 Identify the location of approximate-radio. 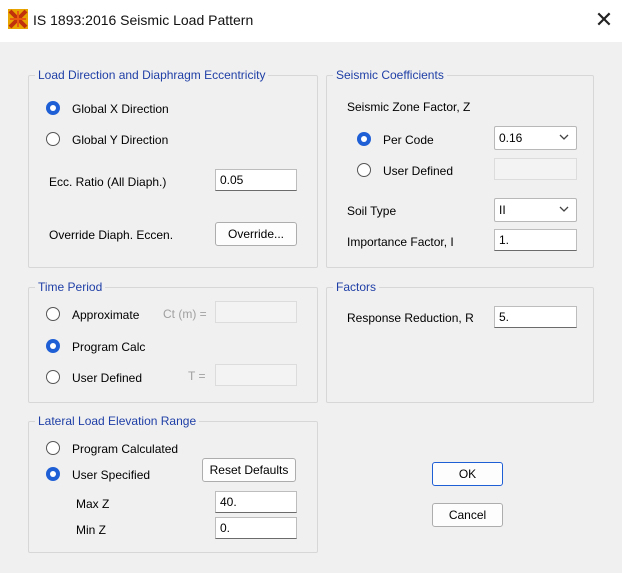
(53, 314).